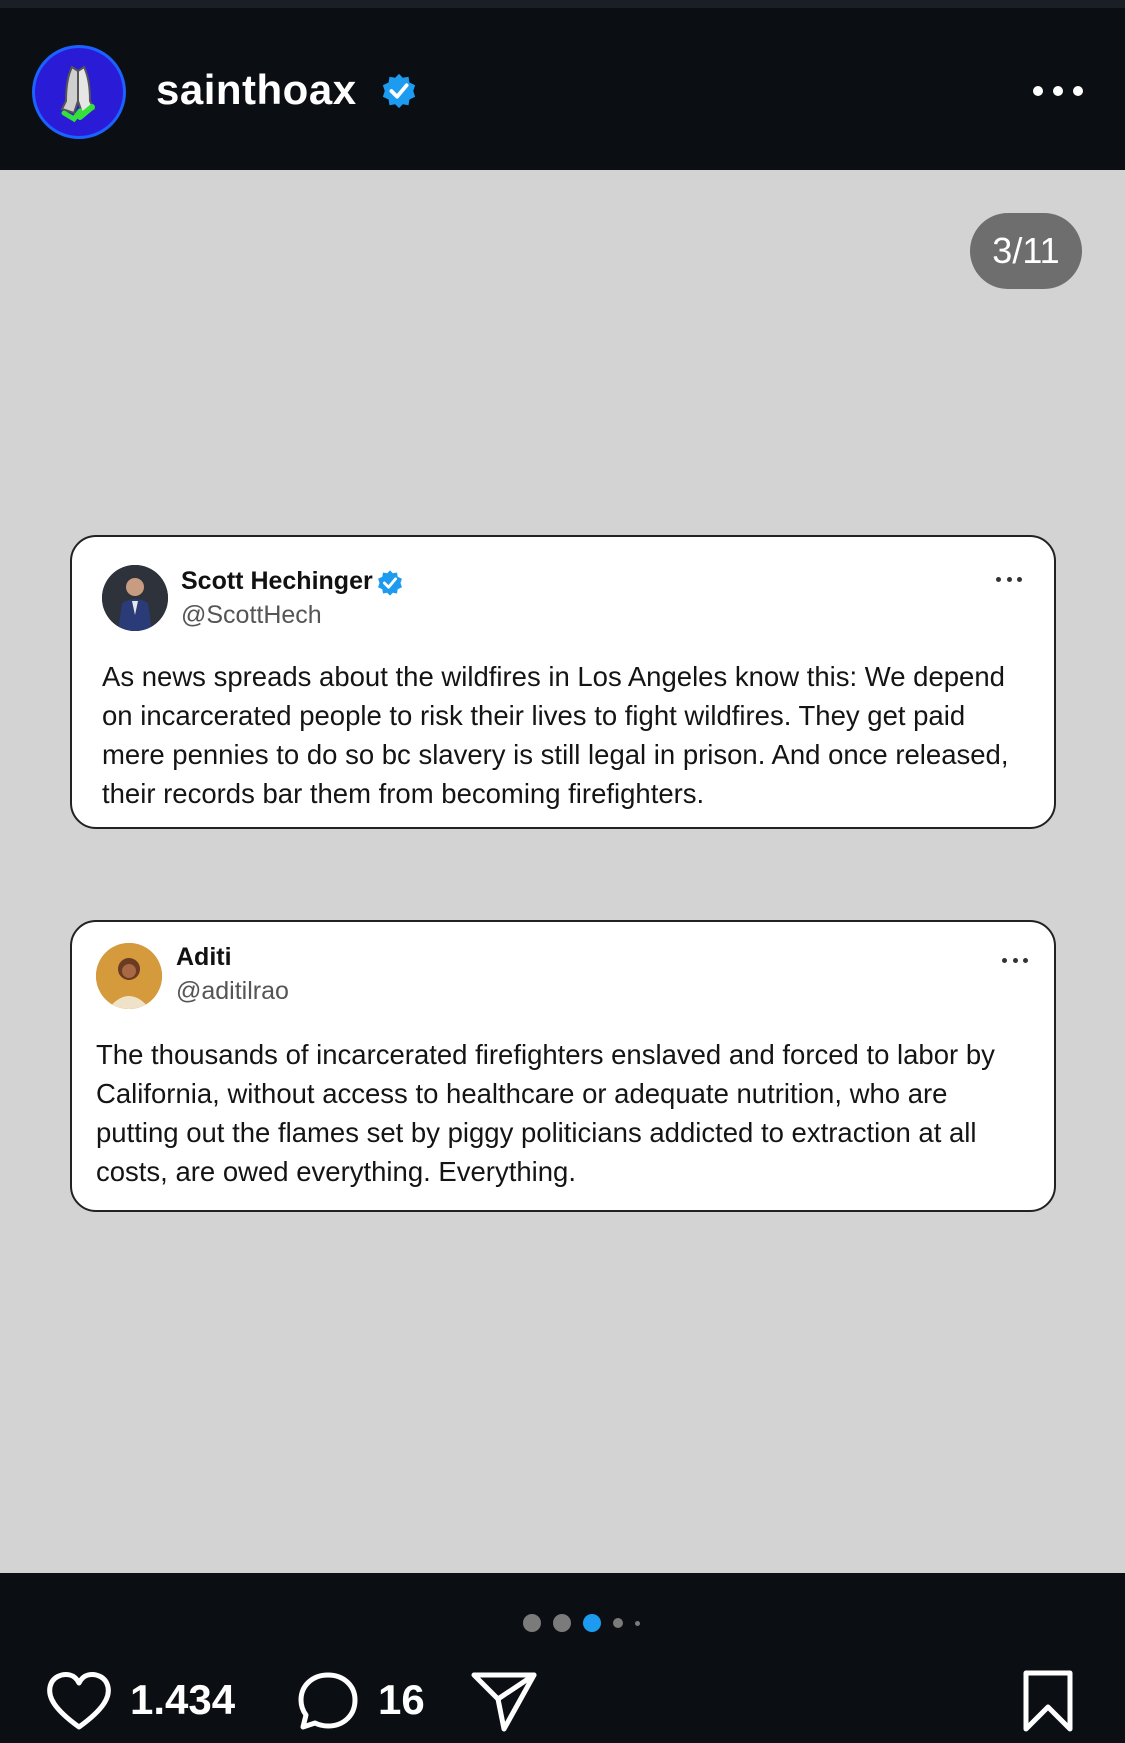 This screenshot has height=1743, width=1125. Describe the element at coordinates (256, 90) in the screenshot. I see `post-username: sainthoax` at that location.